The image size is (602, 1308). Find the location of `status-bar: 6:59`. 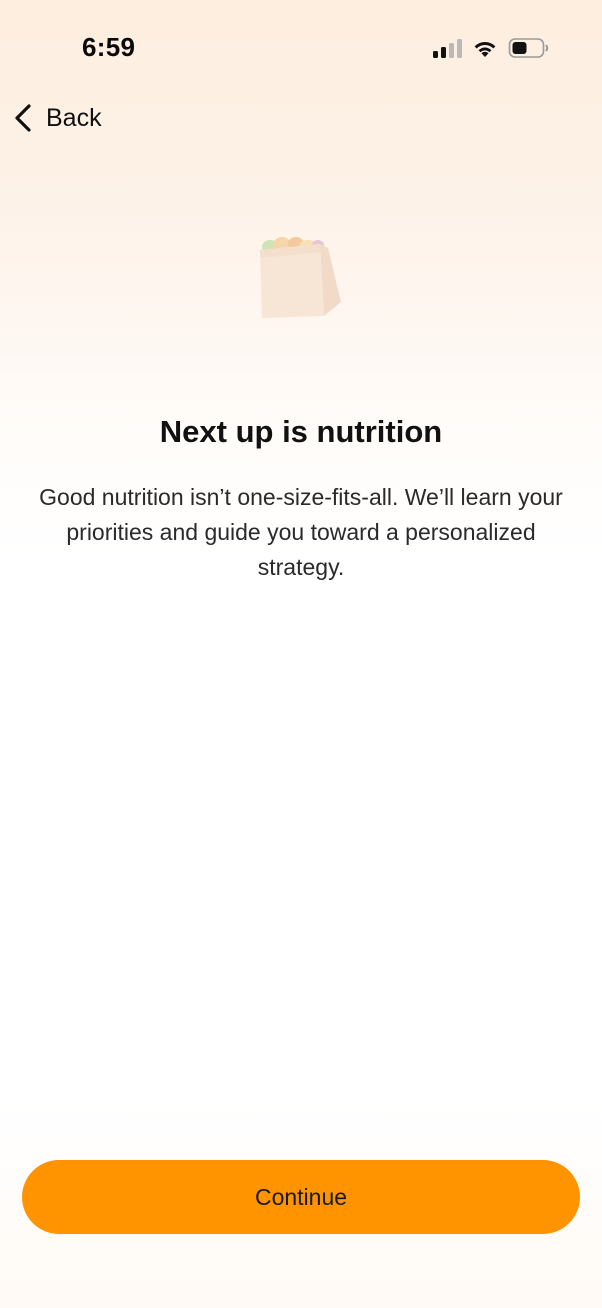

status-bar: 6:59 is located at coordinates (301, 48).